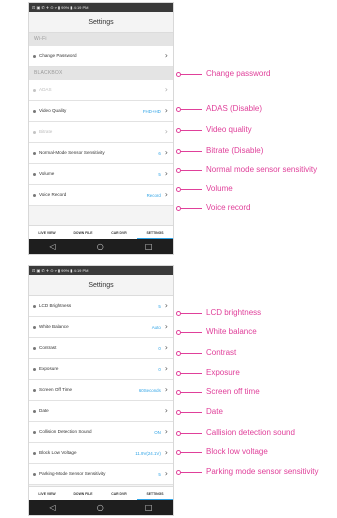 The height and width of the screenshot is (518, 337). What do you see at coordinates (101, 474) in the screenshot?
I see `setting-row-parking-mode-sensitivity: Parking-Mode Sensor Sensitivity 5 ›` at bounding box center [101, 474].